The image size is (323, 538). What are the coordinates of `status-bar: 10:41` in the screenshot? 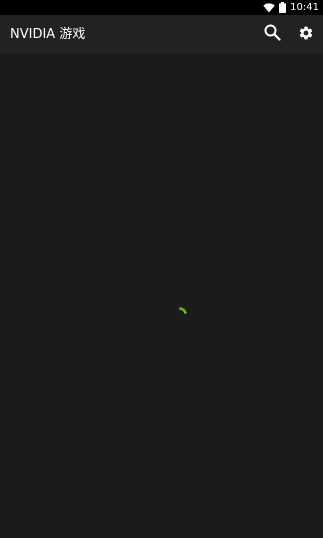 It's located at (161, 7).